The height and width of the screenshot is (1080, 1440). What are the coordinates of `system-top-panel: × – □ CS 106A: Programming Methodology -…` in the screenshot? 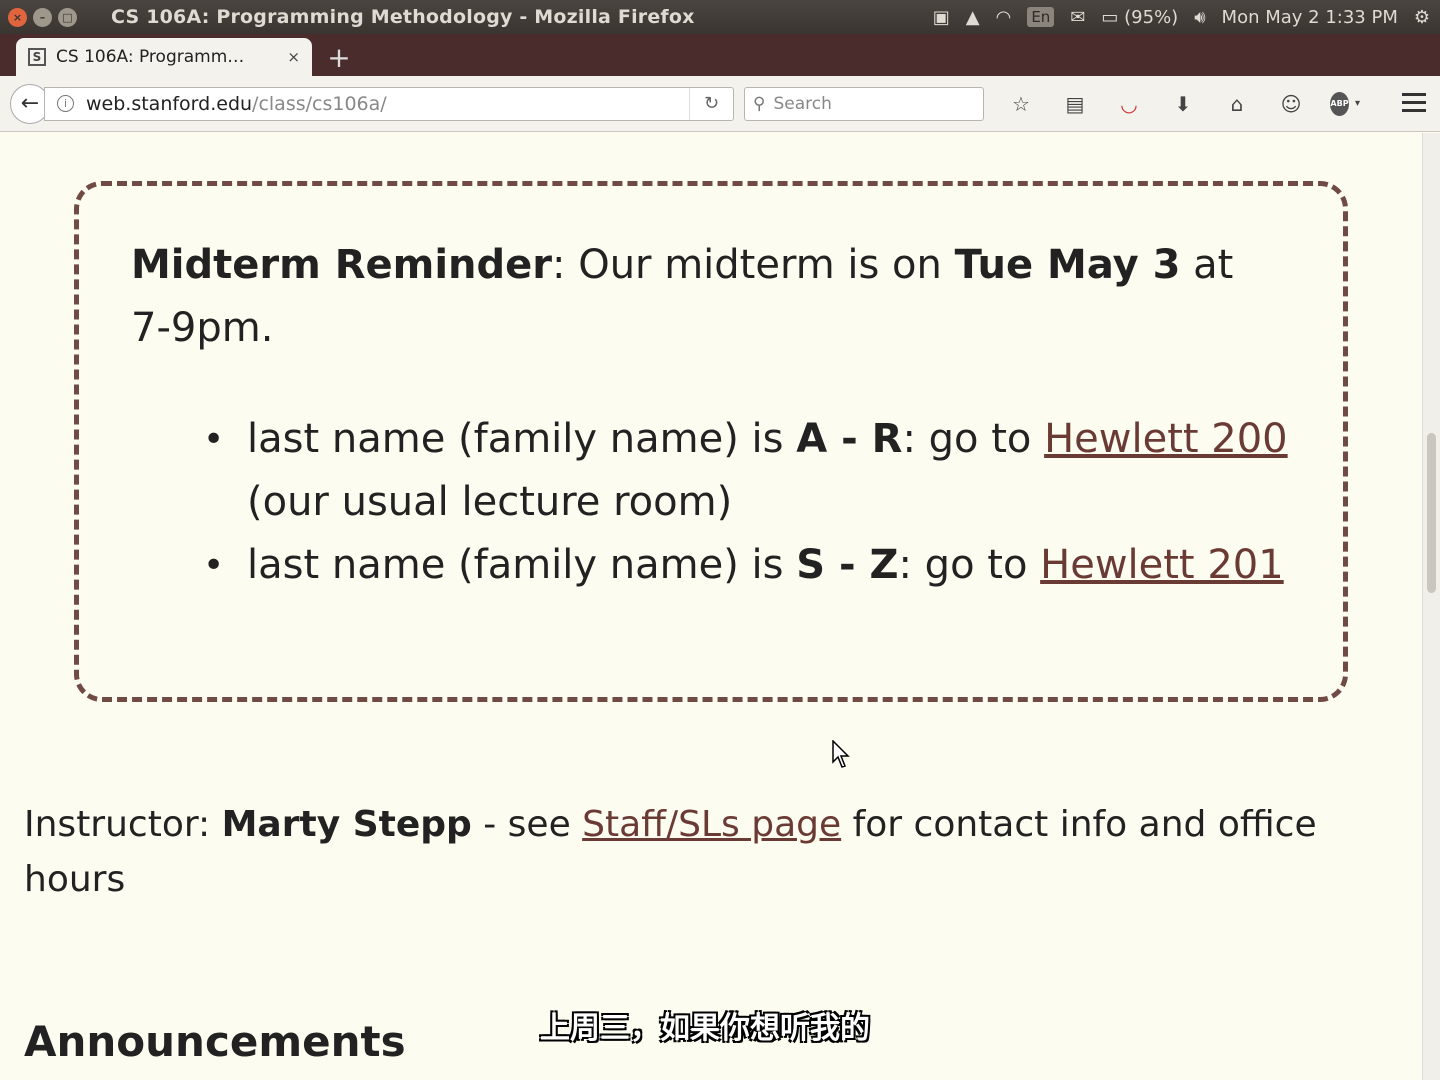 It's located at (720, 17).